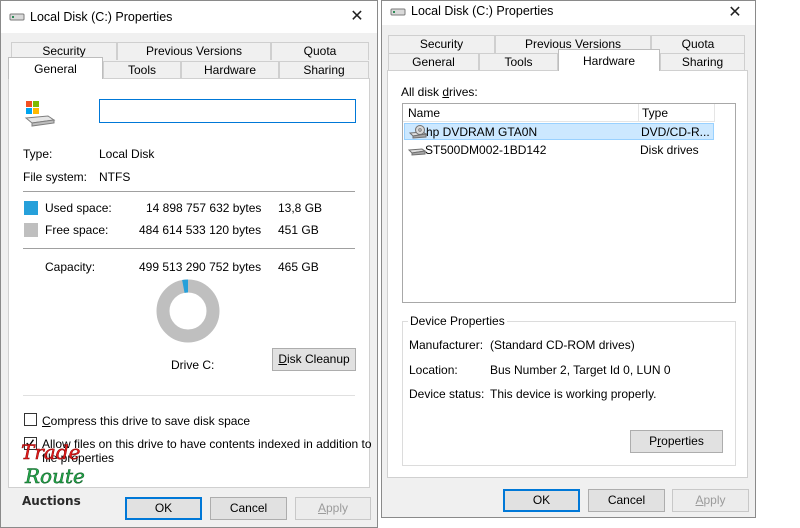 The image size is (800, 528). I want to click on disk-cleanup-button: Disk Cleanup, so click(314, 359).